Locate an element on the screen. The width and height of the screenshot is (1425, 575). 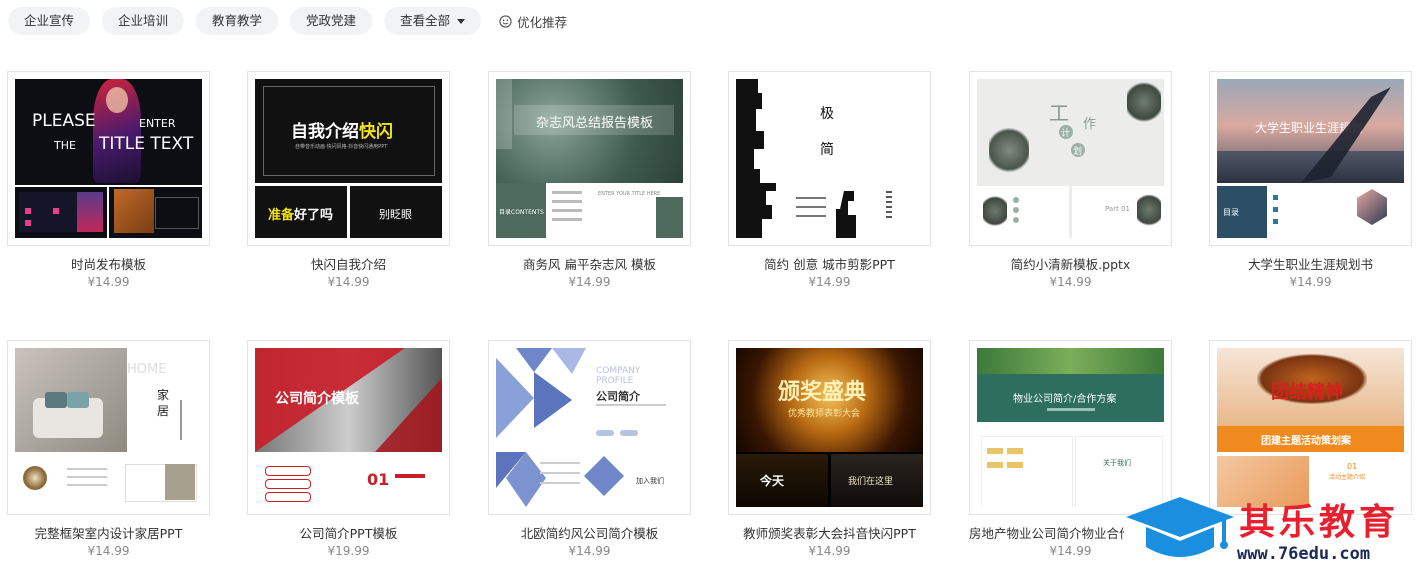
thumb-text: 自我介绍快闪 is located at coordinates (342, 132).